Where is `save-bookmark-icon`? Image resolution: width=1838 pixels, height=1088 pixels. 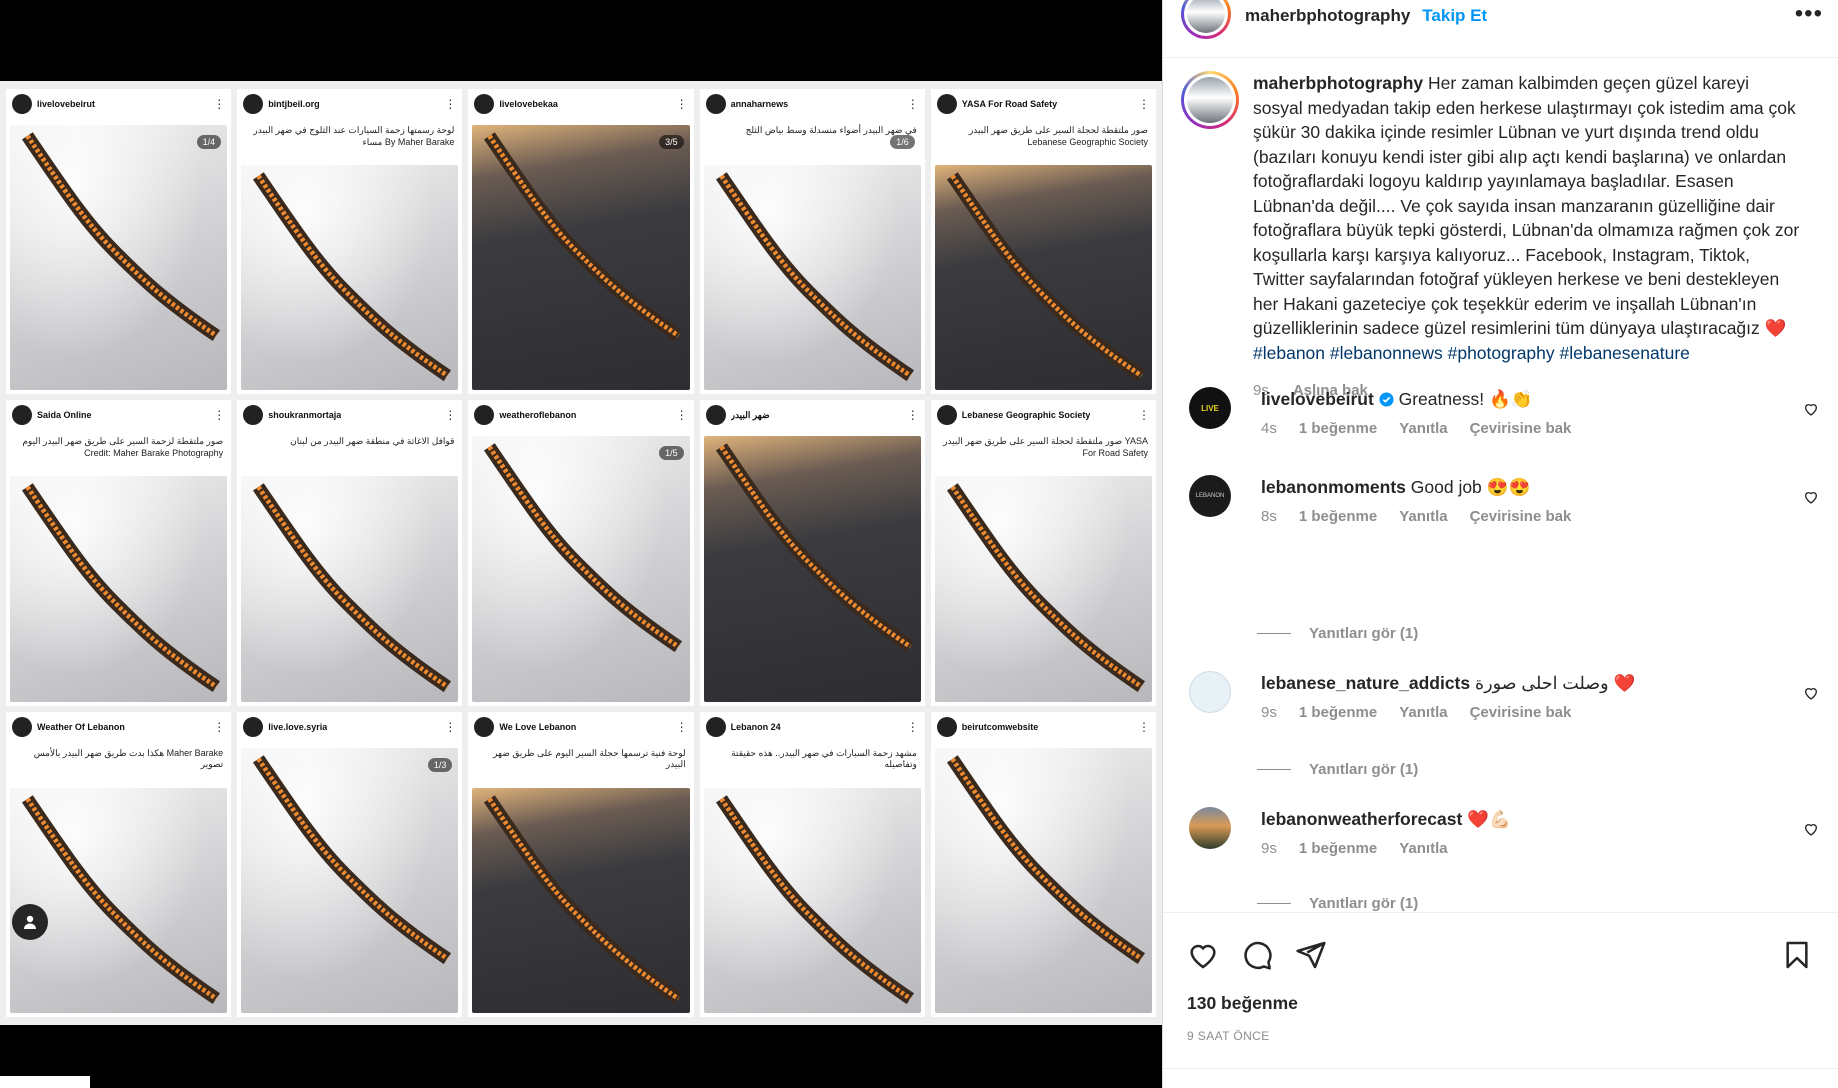 save-bookmark-icon is located at coordinates (1797, 955).